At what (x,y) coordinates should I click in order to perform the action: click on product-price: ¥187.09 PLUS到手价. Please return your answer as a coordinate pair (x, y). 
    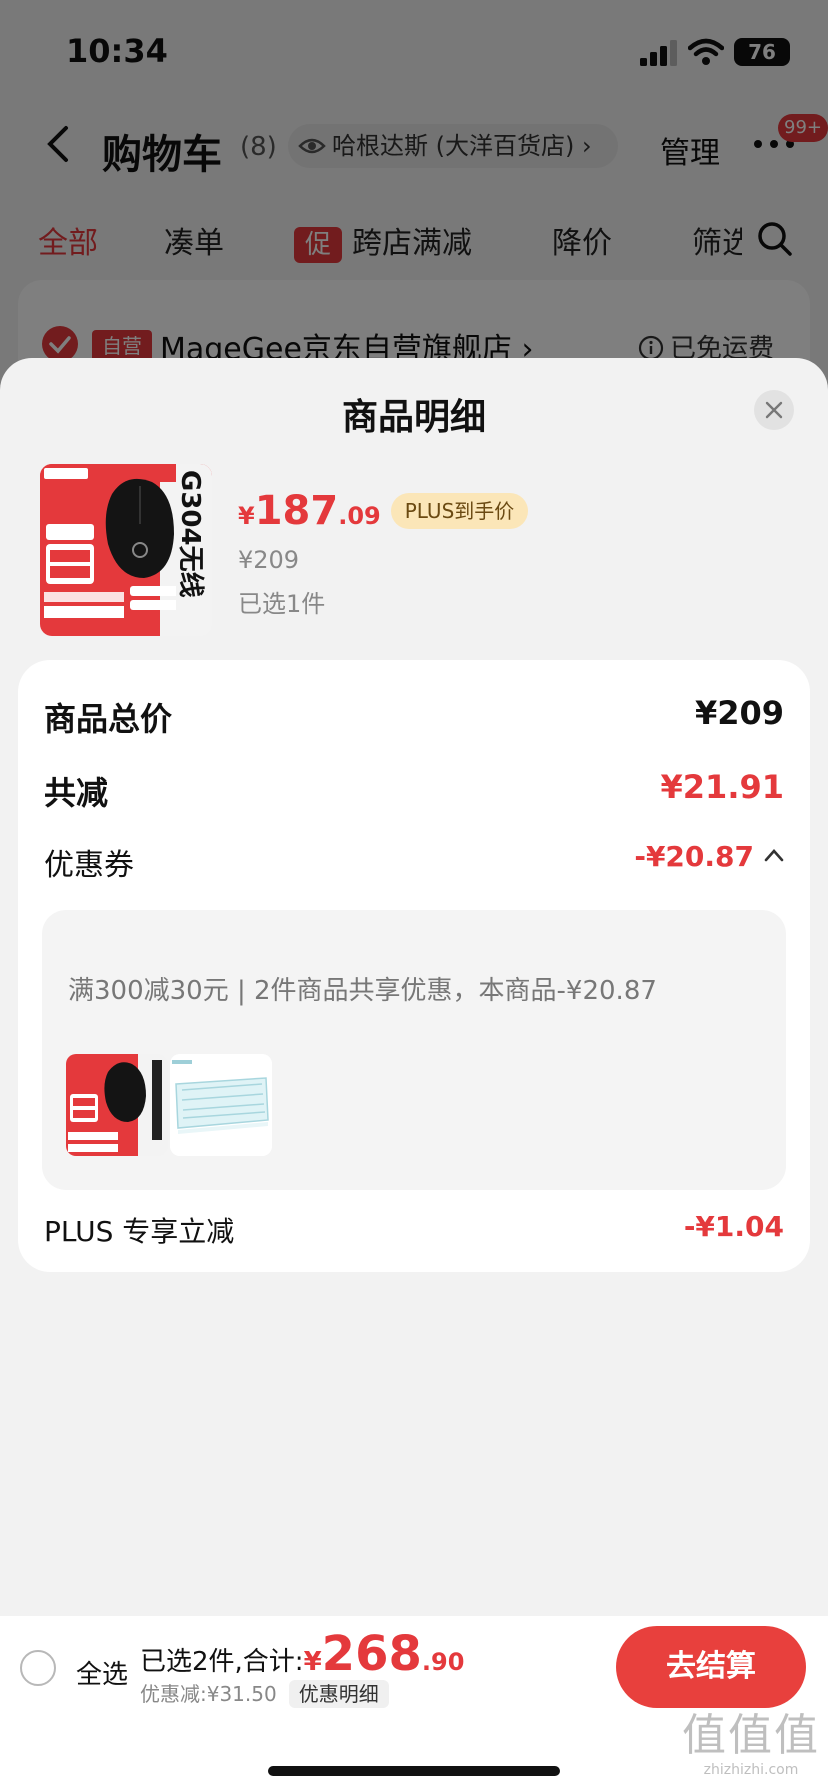
    Looking at the image, I should click on (383, 511).